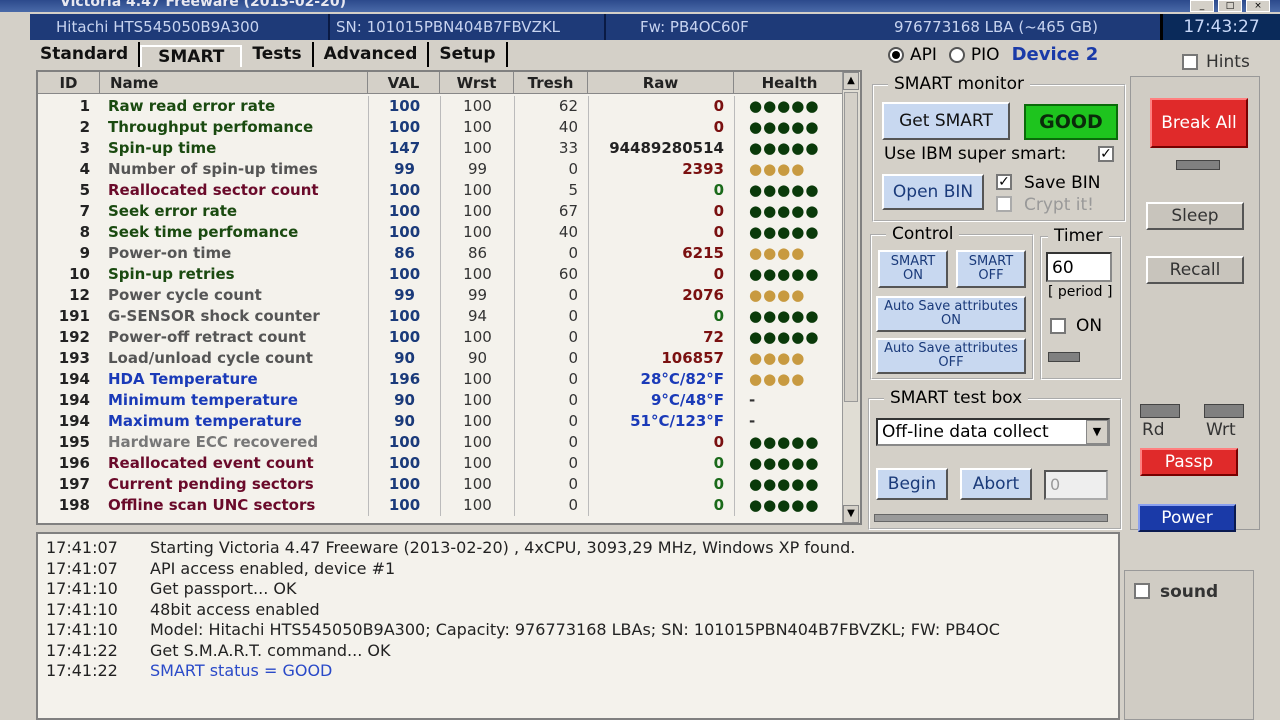 The width and height of the screenshot is (1280, 720). Describe the element at coordinates (551, 421) in the screenshot. I see `attr-threshold: 0` at that location.